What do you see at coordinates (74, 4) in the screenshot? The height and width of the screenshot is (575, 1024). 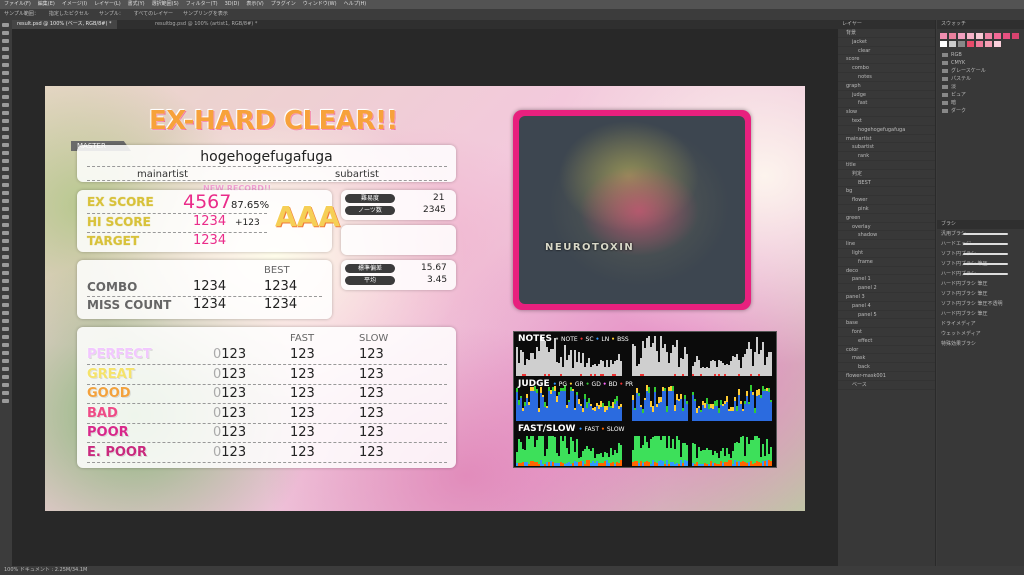 I see `menu-item: イメージ(I)` at bounding box center [74, 4].